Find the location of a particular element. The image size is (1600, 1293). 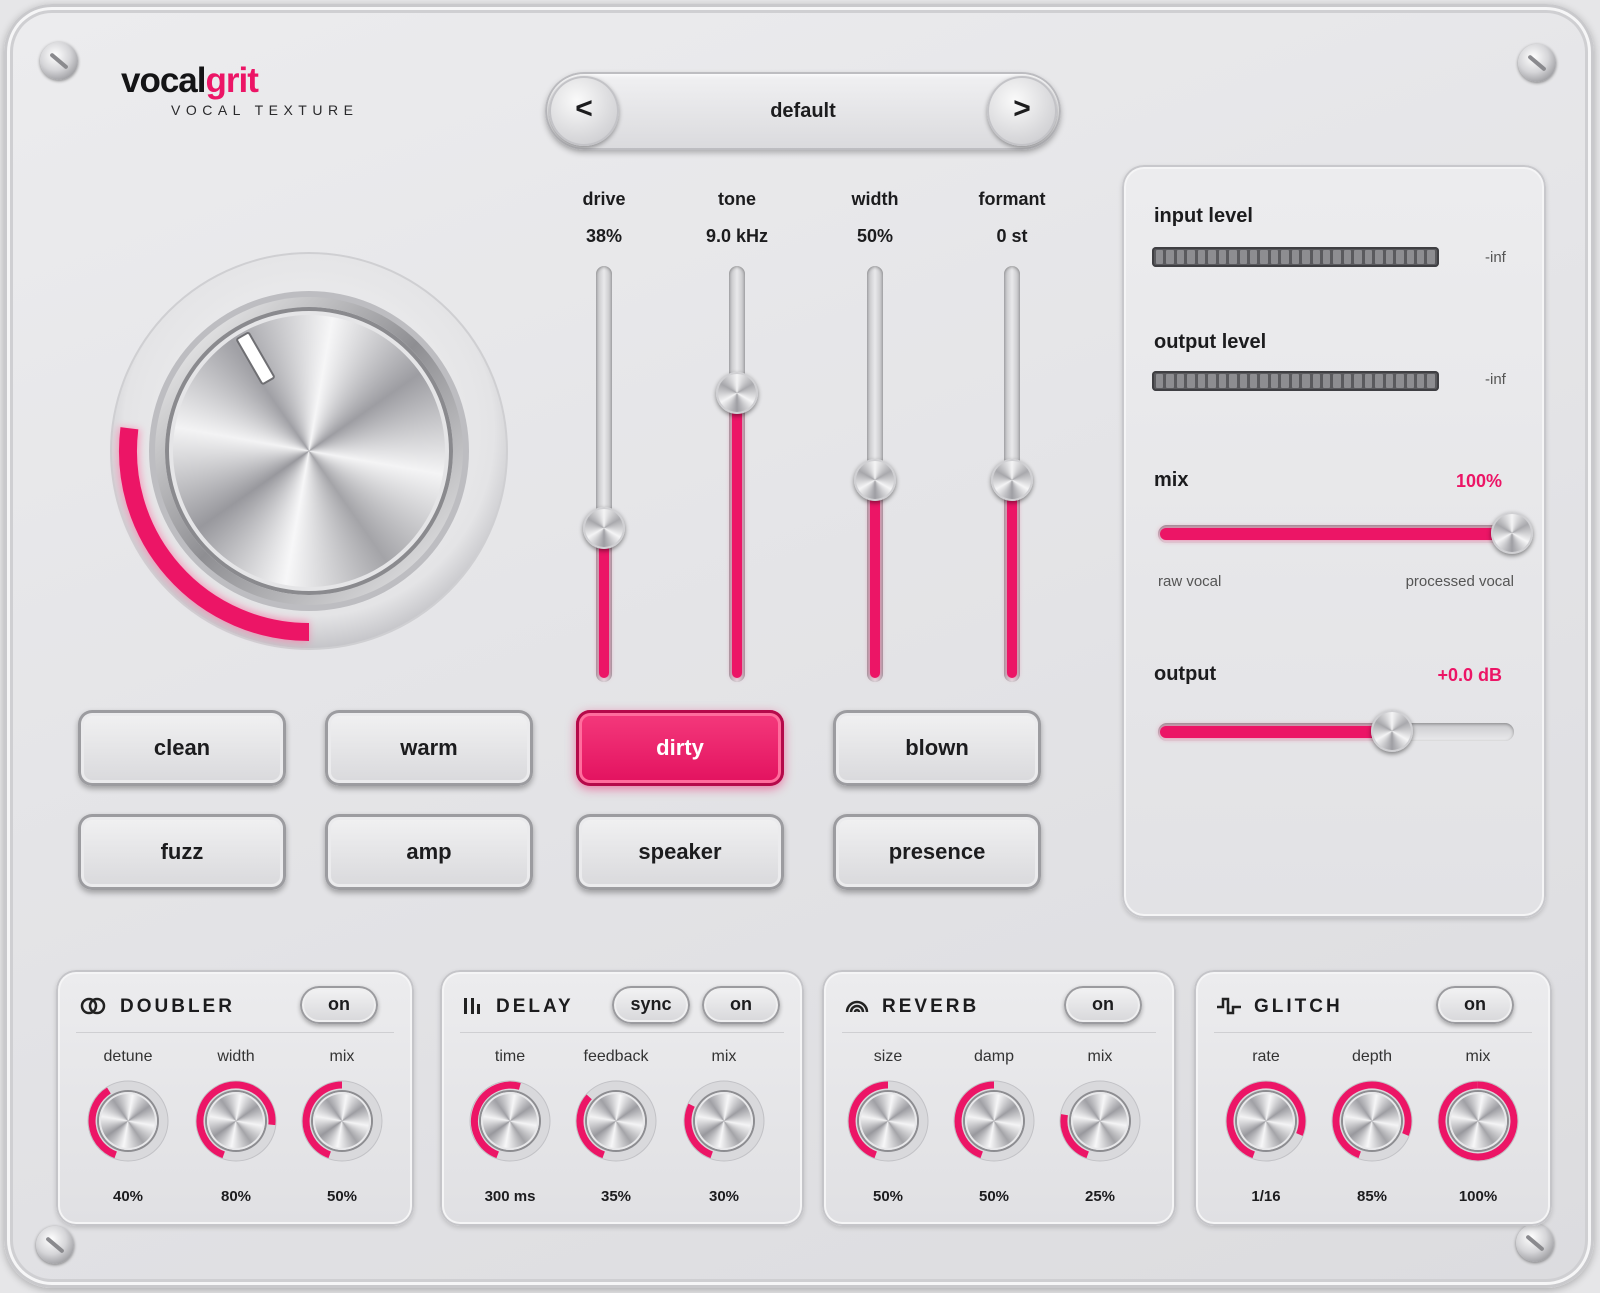

reverb-title: REVERB is located at coordinates (931, 1006).